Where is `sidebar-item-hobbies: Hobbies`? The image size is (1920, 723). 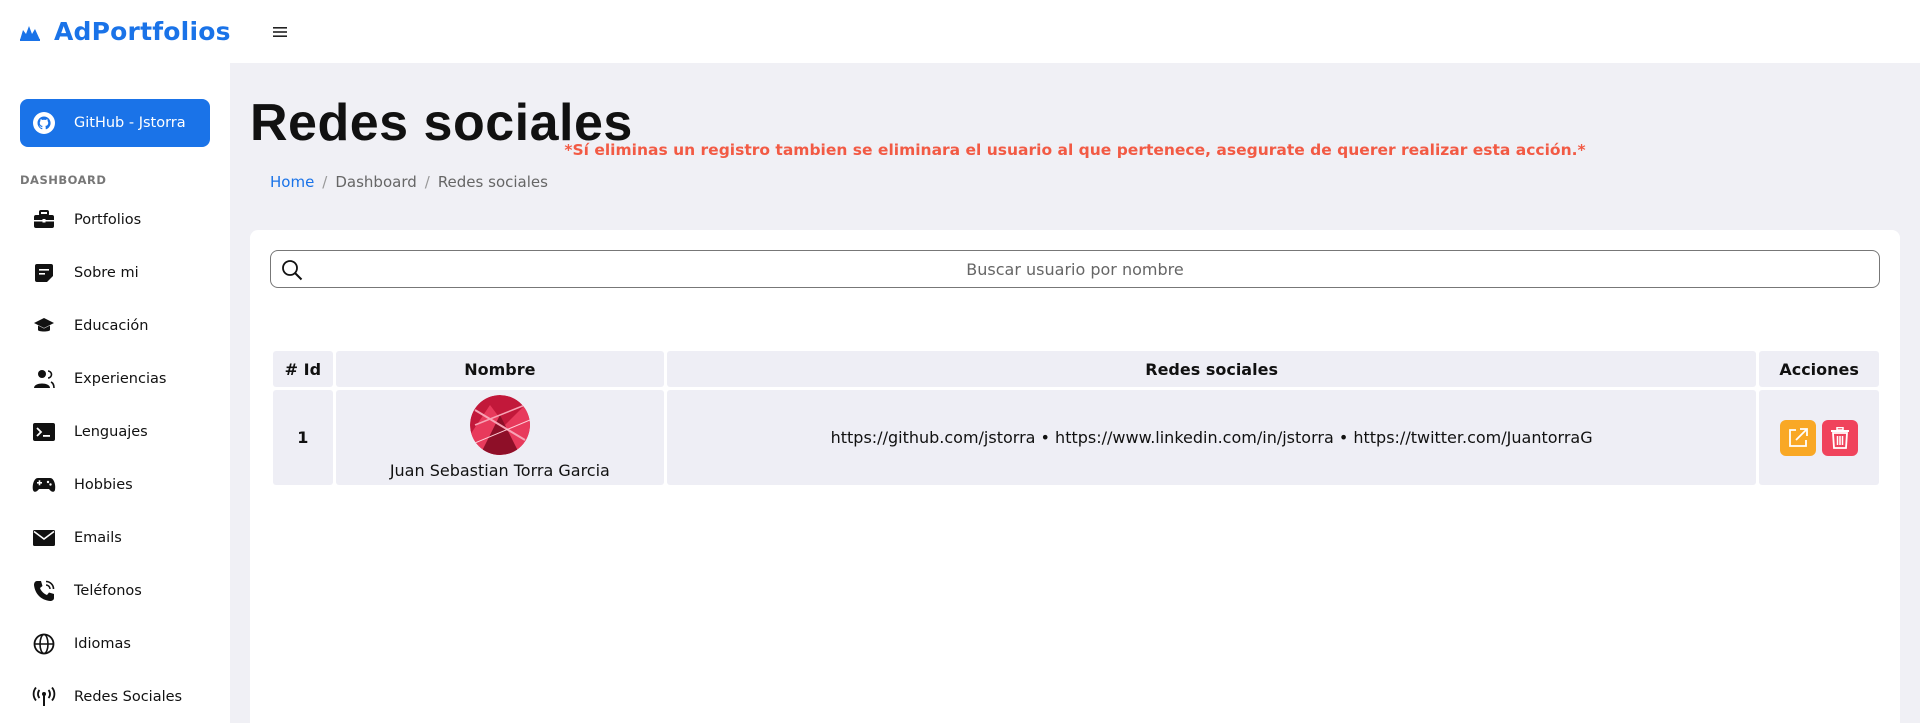 sidebar-item-hobbies: Hobbies is located at coordinates (120, 484).